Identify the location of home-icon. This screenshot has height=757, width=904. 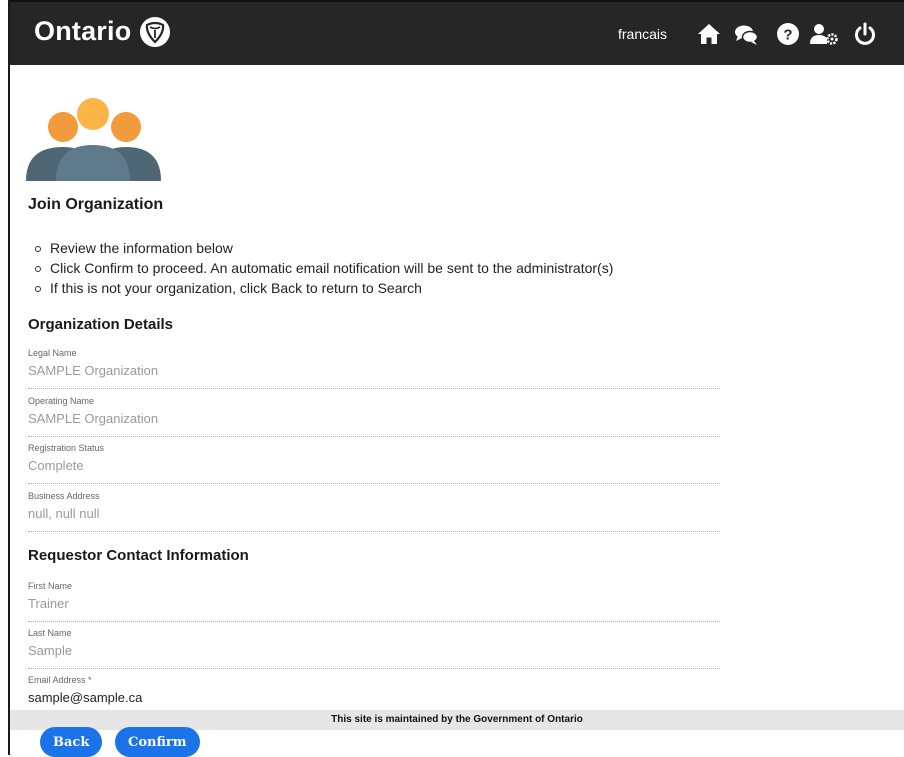
(709, 34).